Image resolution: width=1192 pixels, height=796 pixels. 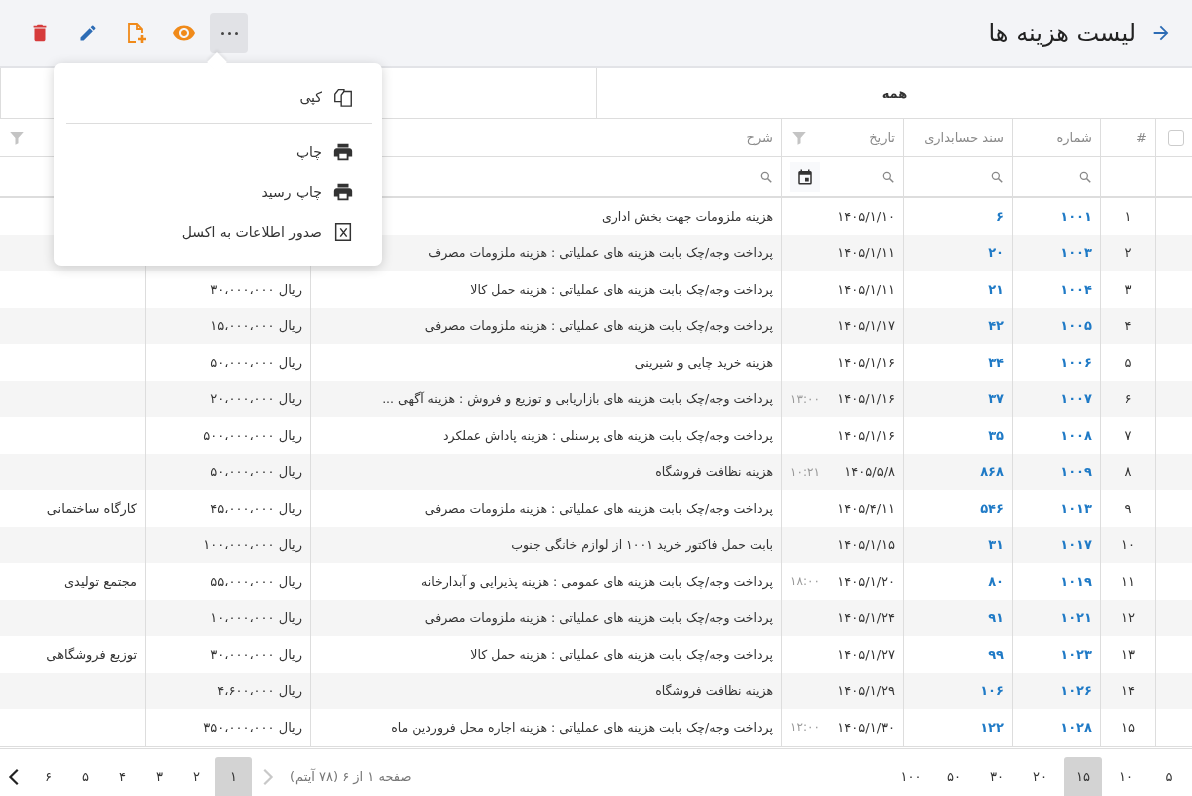 What do you see at coordinates (219, 152) in the screenshot?
I see `menu-item: چاپ` at bounding box center [219, 152].